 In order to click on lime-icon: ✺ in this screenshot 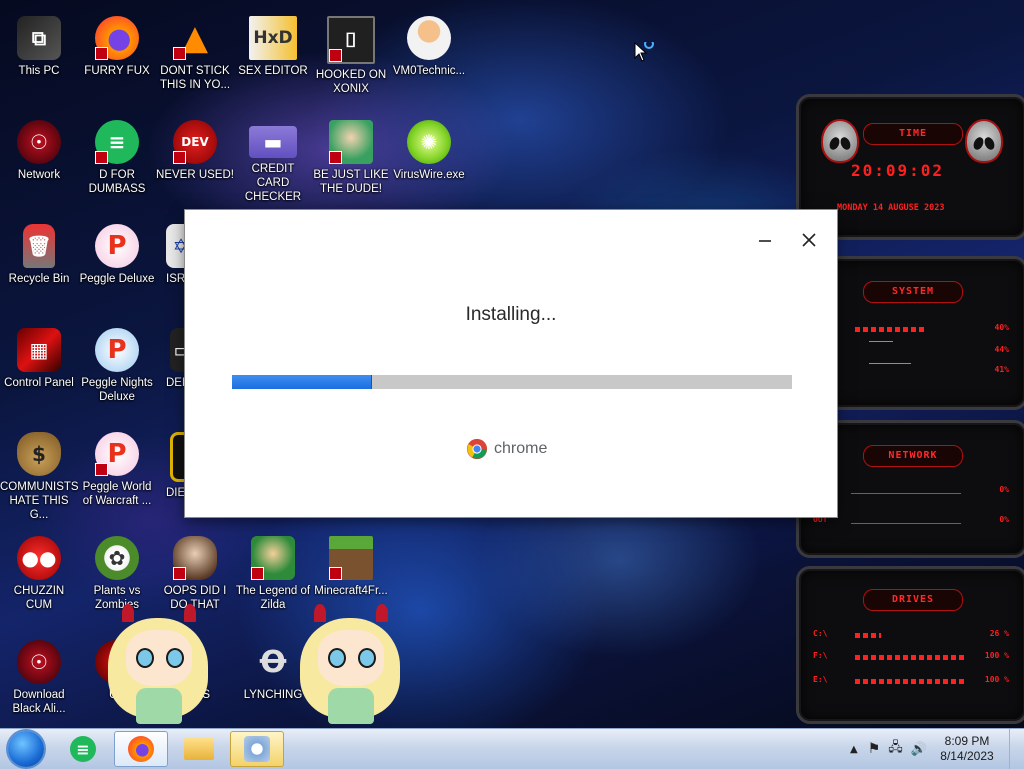, I will do `click(429, 142)`.